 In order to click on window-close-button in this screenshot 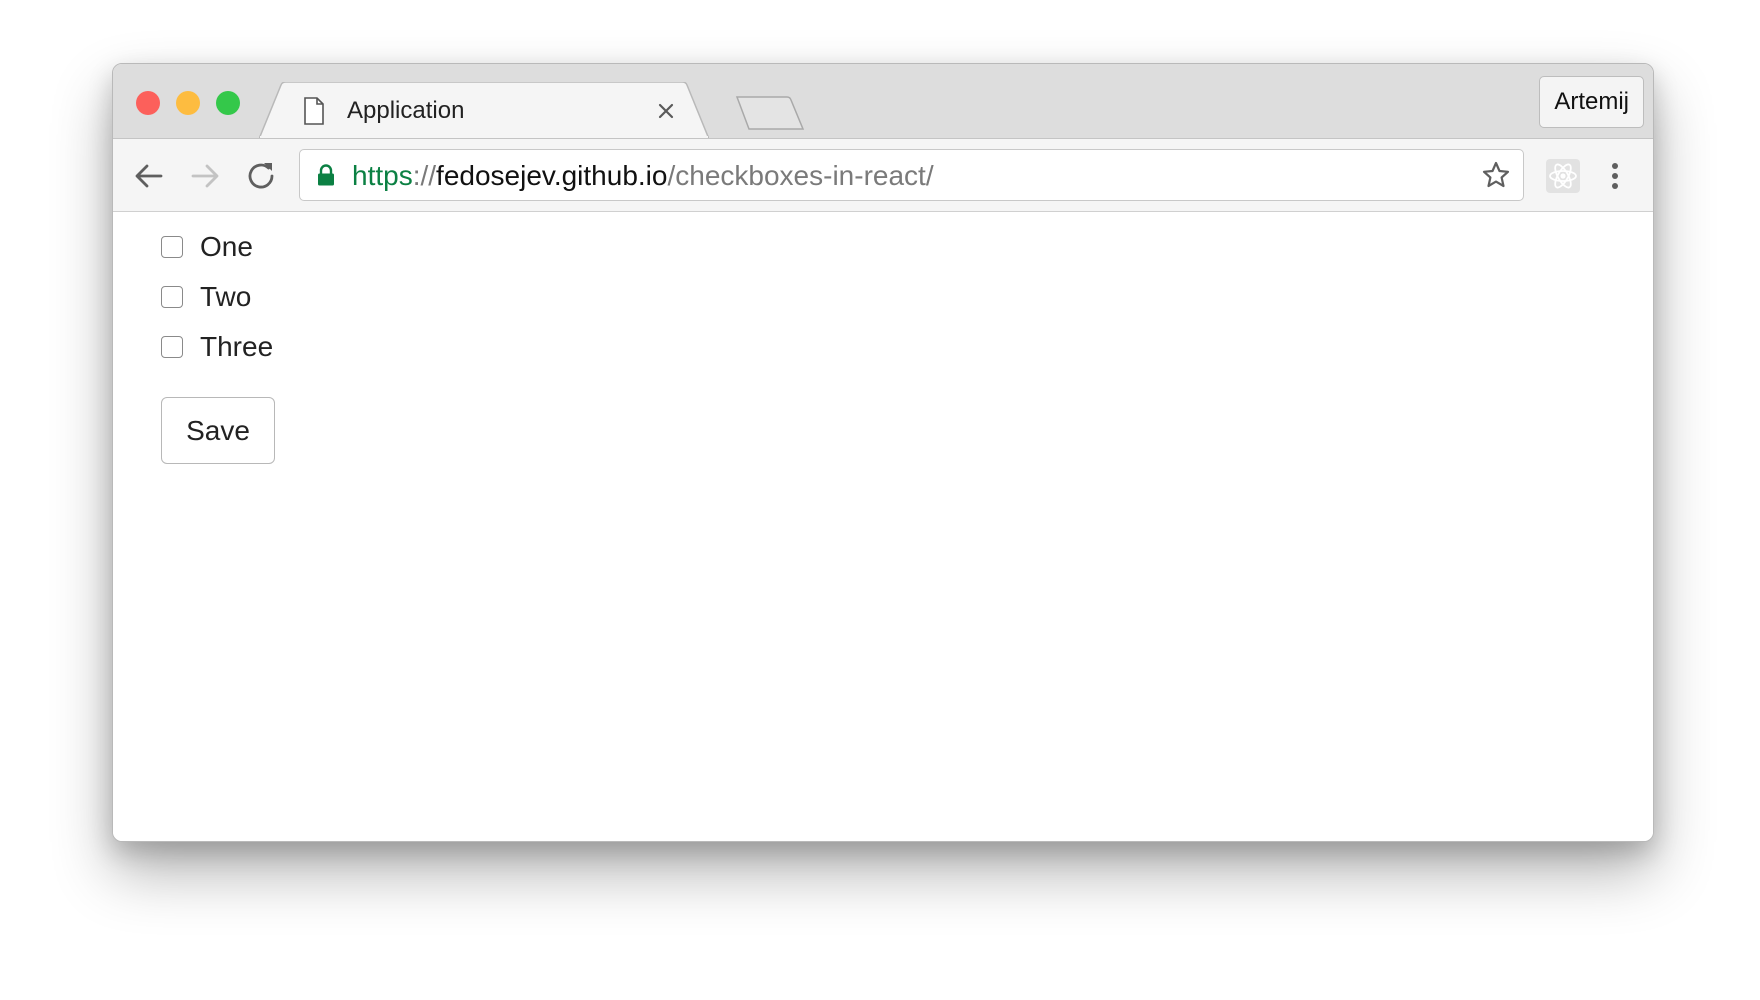, I will do `click(148, 103)`.